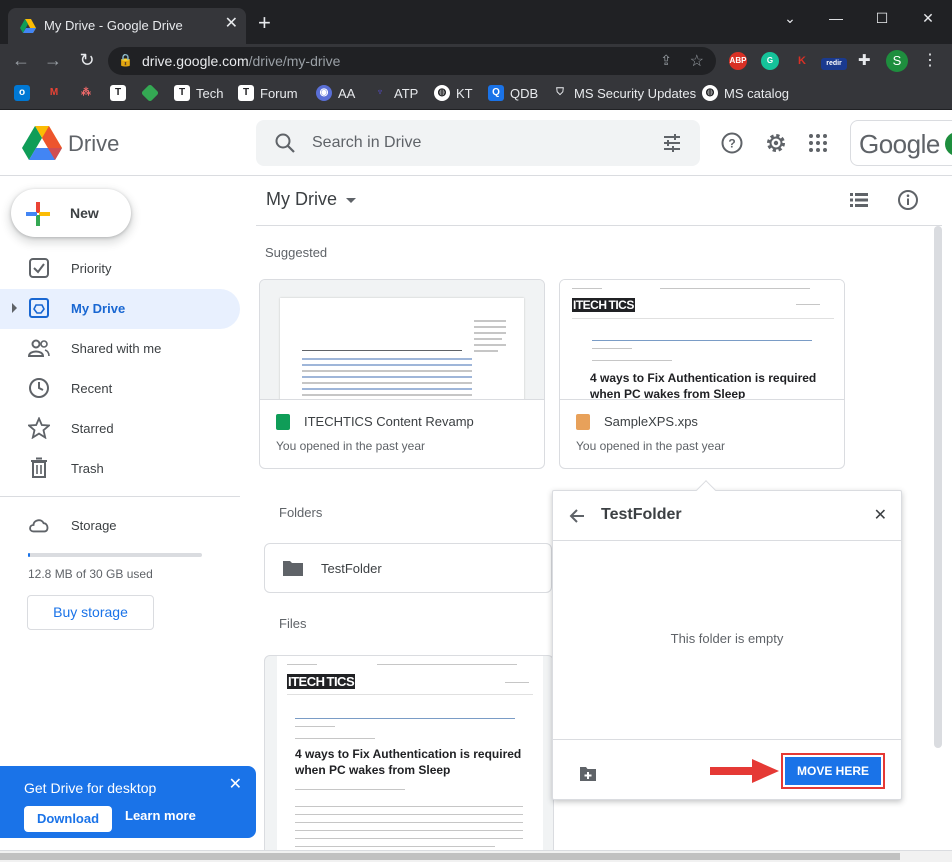 The image size is (952, 862). I want to click on trash-icon, so click(39, 467).